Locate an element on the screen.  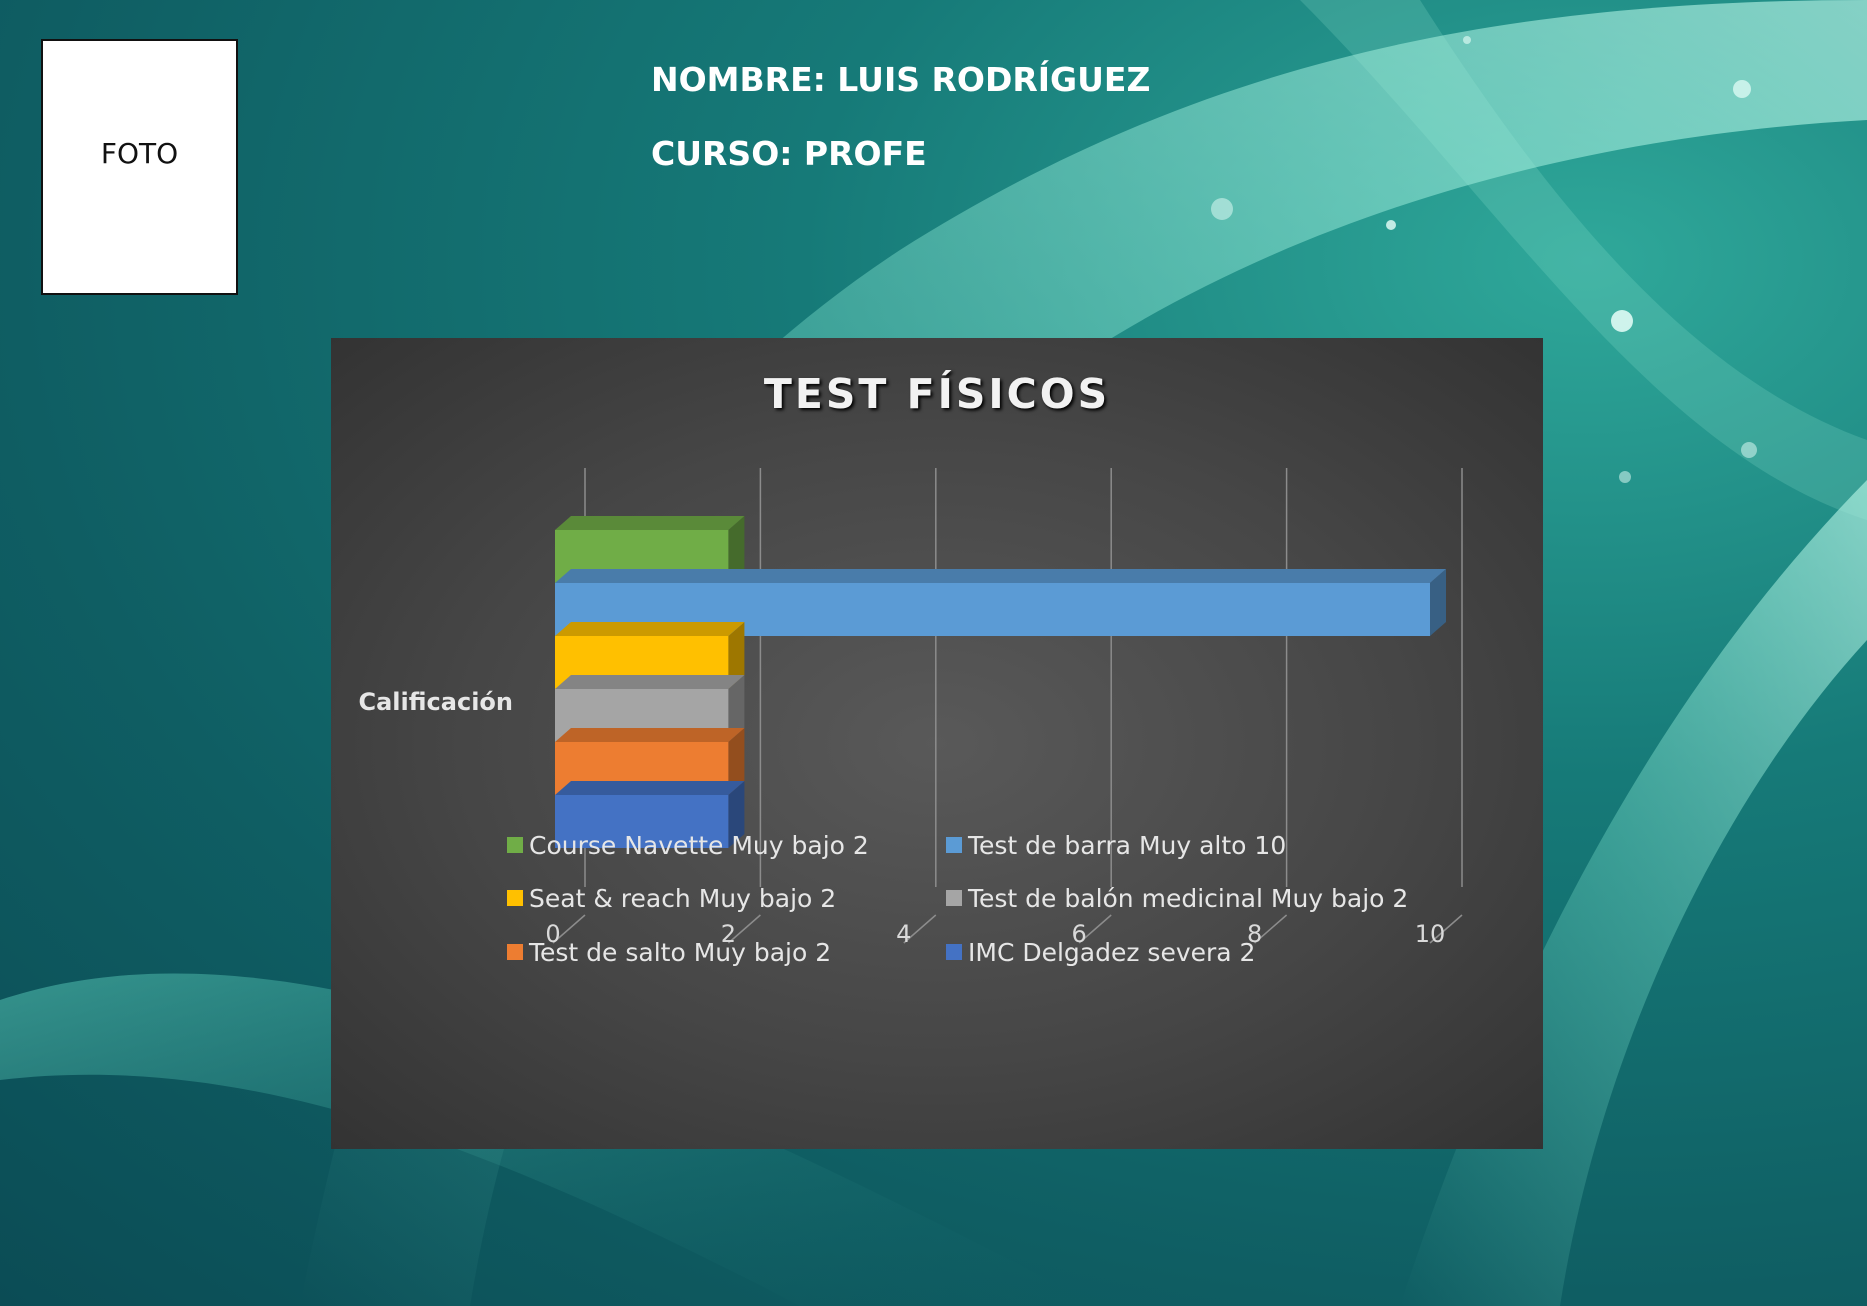
x-tick-label: 4 is located at coordinates (903, 934).